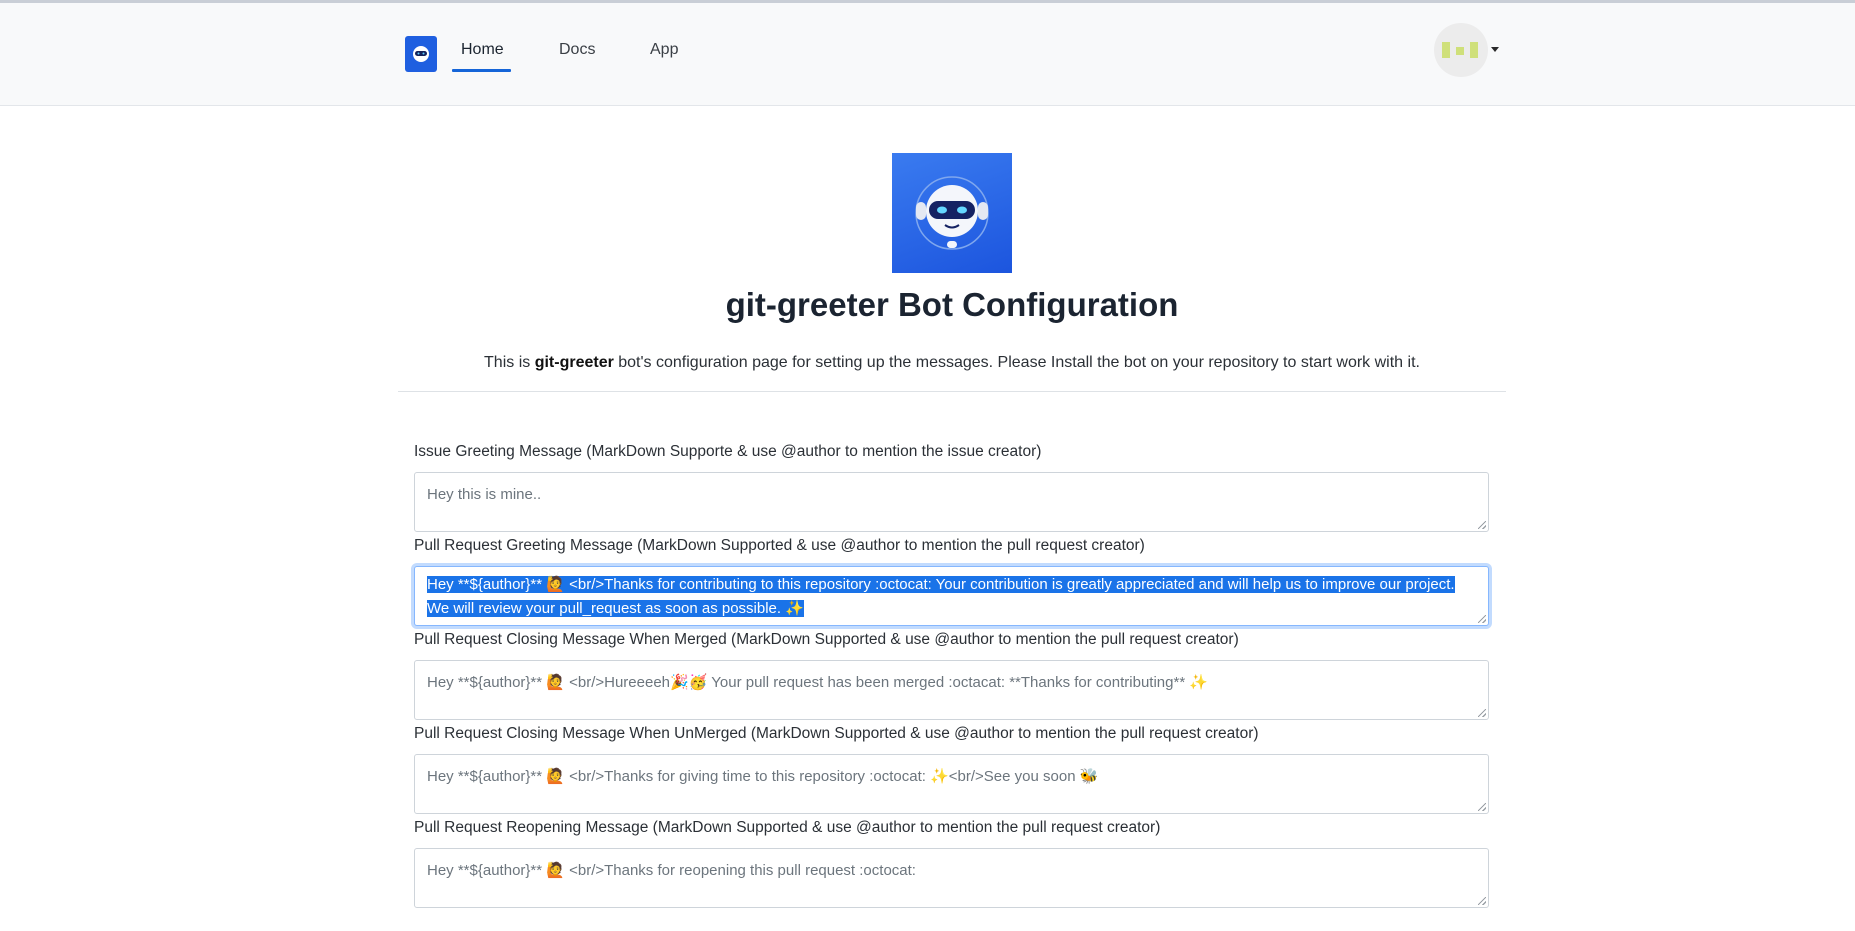 The image size is (1855, 931). Describe the element at coordinates (952, 391) in the screenshot. I see `section-divider` at that location.